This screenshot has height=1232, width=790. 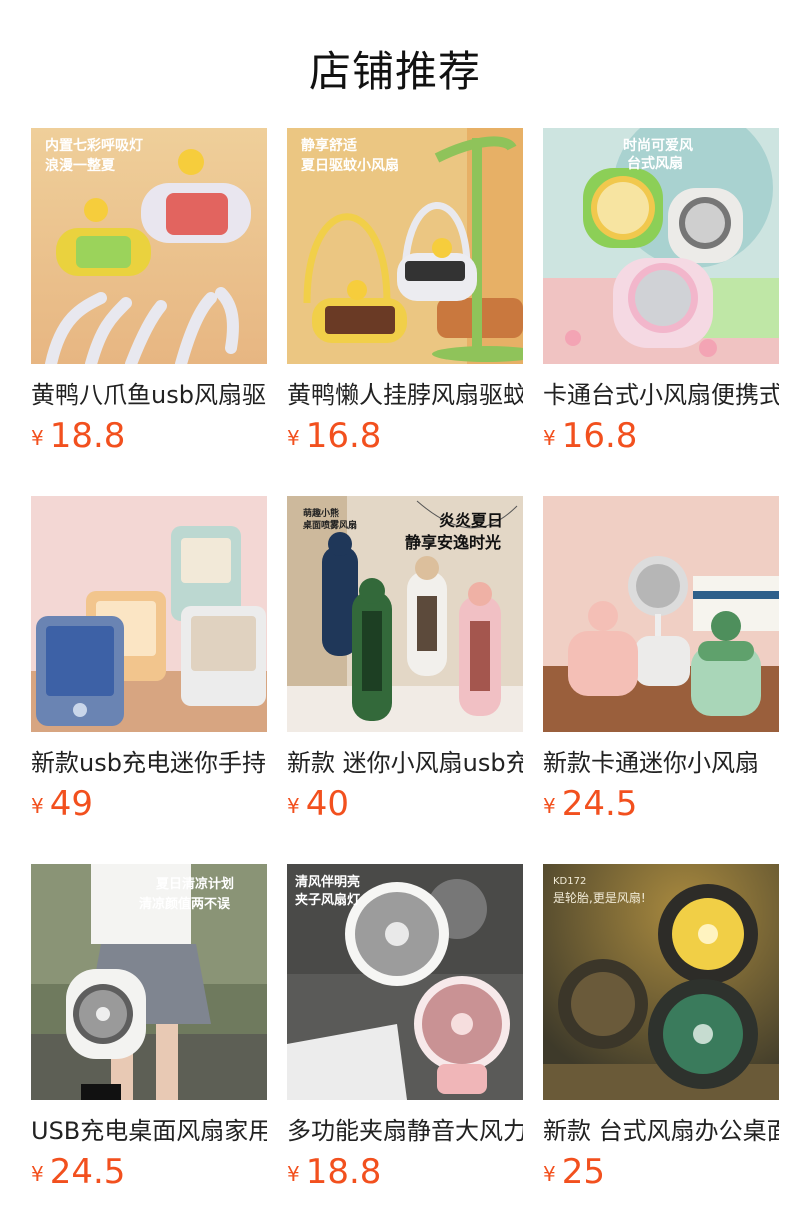 What do you see at coordinates (405, 614) in the screenshot?
I see `product-image-bear-tower-fan: 萌趣小熊 桌面喷雾风扇 炎炎夏日 静享安逸时光` at bounding box center [405, 614].